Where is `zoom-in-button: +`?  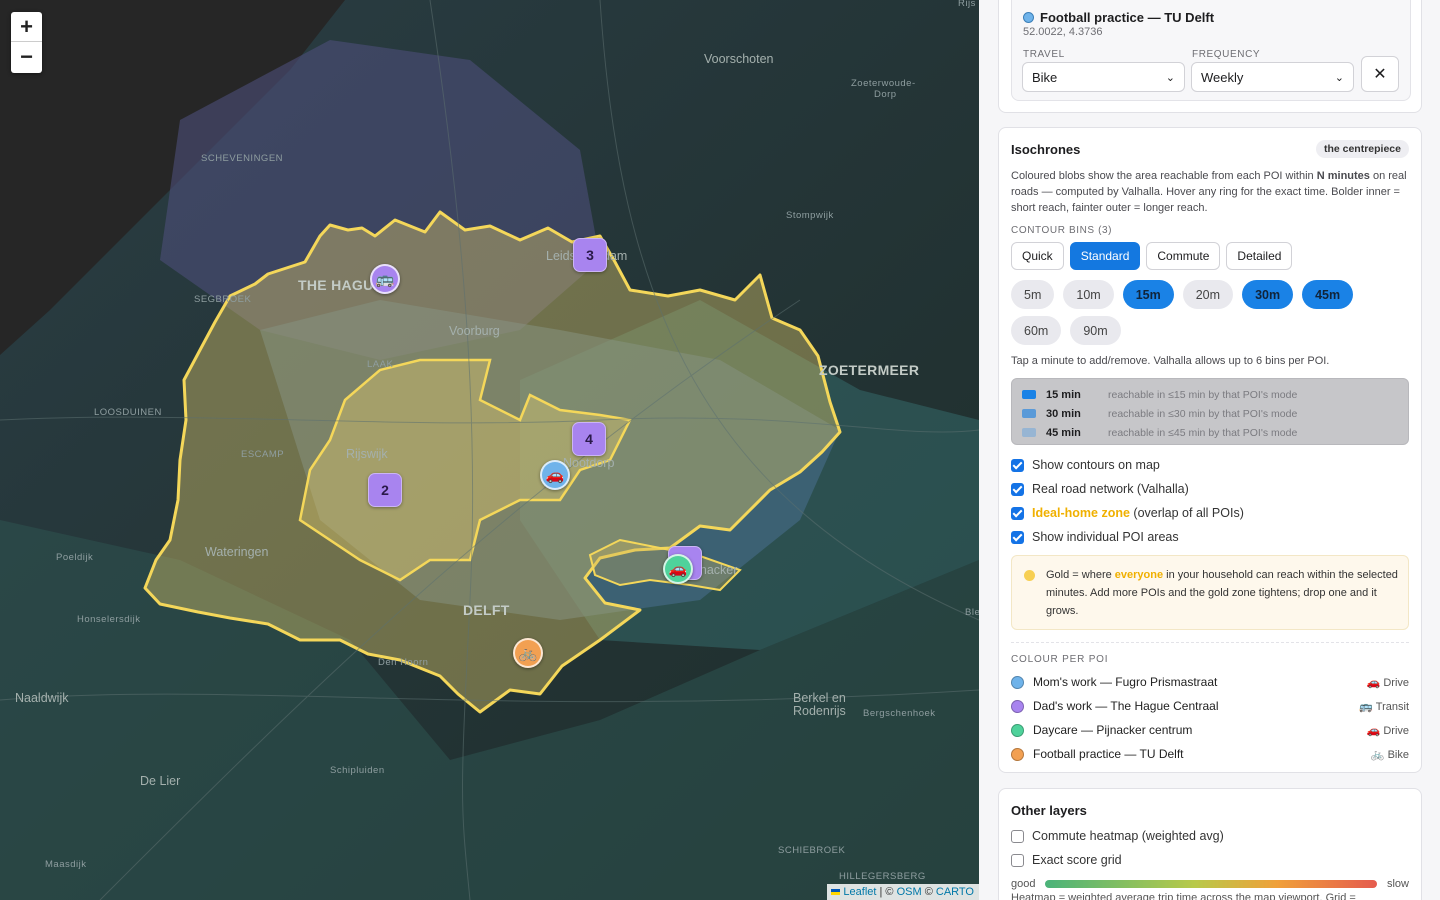 zoom-in-button: + is located at coordinates (26, 27).